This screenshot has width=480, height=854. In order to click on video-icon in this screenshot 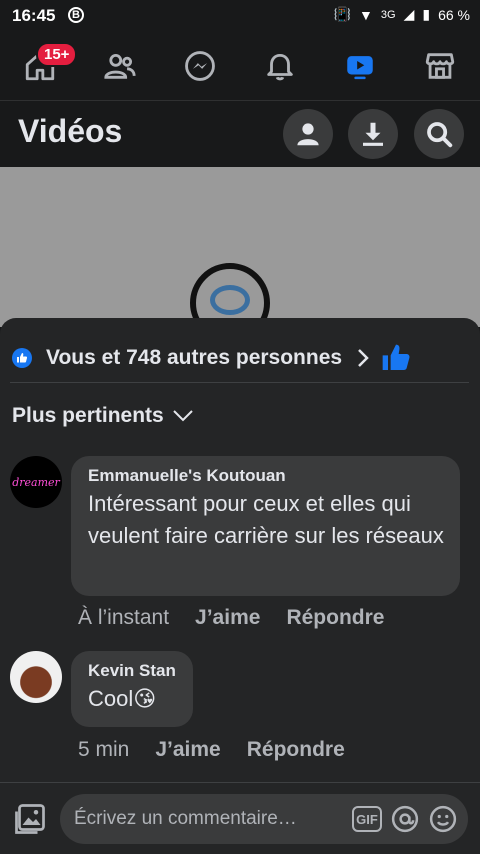, I will do `click(360, 68)`.